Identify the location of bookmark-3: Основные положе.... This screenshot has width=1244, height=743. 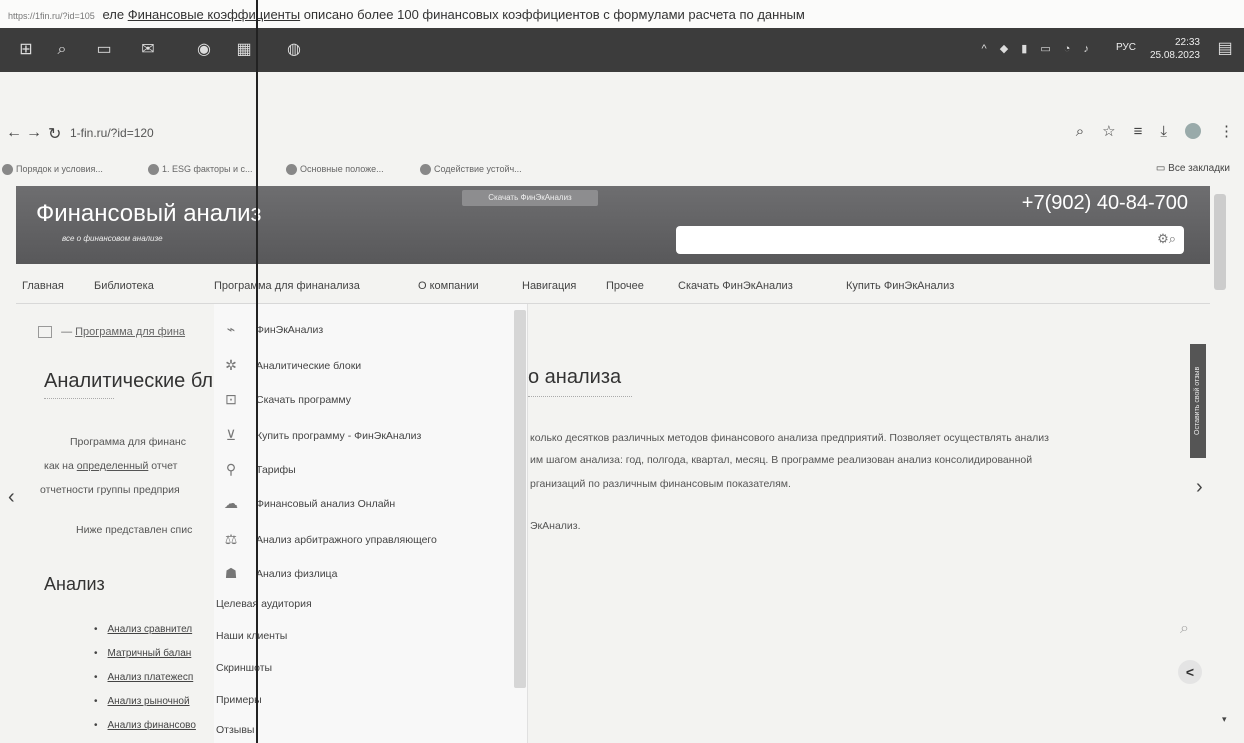
(335, 170).